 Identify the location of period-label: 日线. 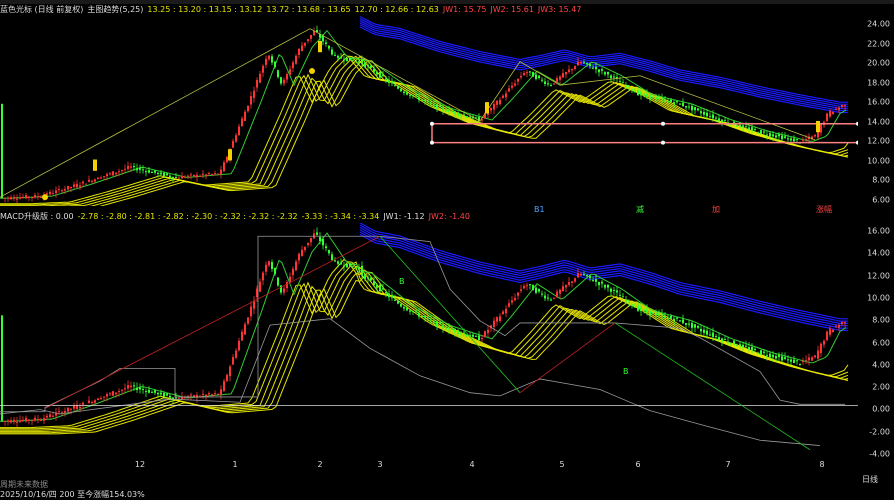
(870, 479).